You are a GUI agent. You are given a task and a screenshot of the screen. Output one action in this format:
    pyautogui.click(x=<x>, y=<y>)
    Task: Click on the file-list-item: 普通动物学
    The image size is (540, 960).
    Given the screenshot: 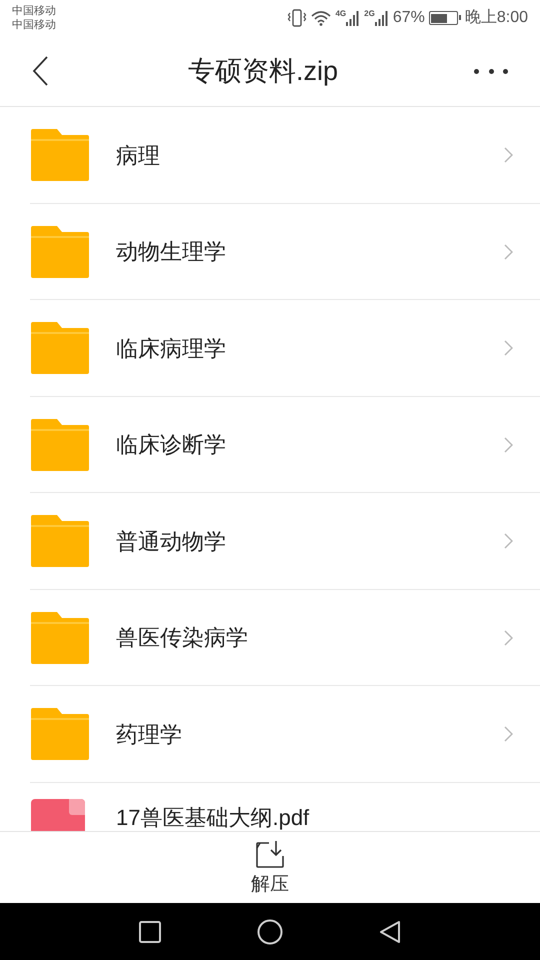 What is the action you would take?
    pyautogui.click(x=270, y=541)
    